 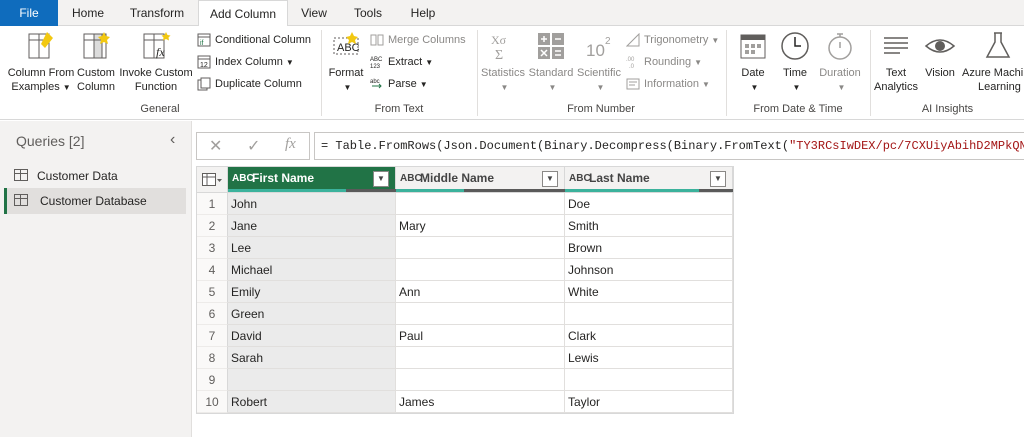 What do you see at coordinates (212, 336) in the screenshot?
I see `row-number: 7` at bounding box center [212, 336].